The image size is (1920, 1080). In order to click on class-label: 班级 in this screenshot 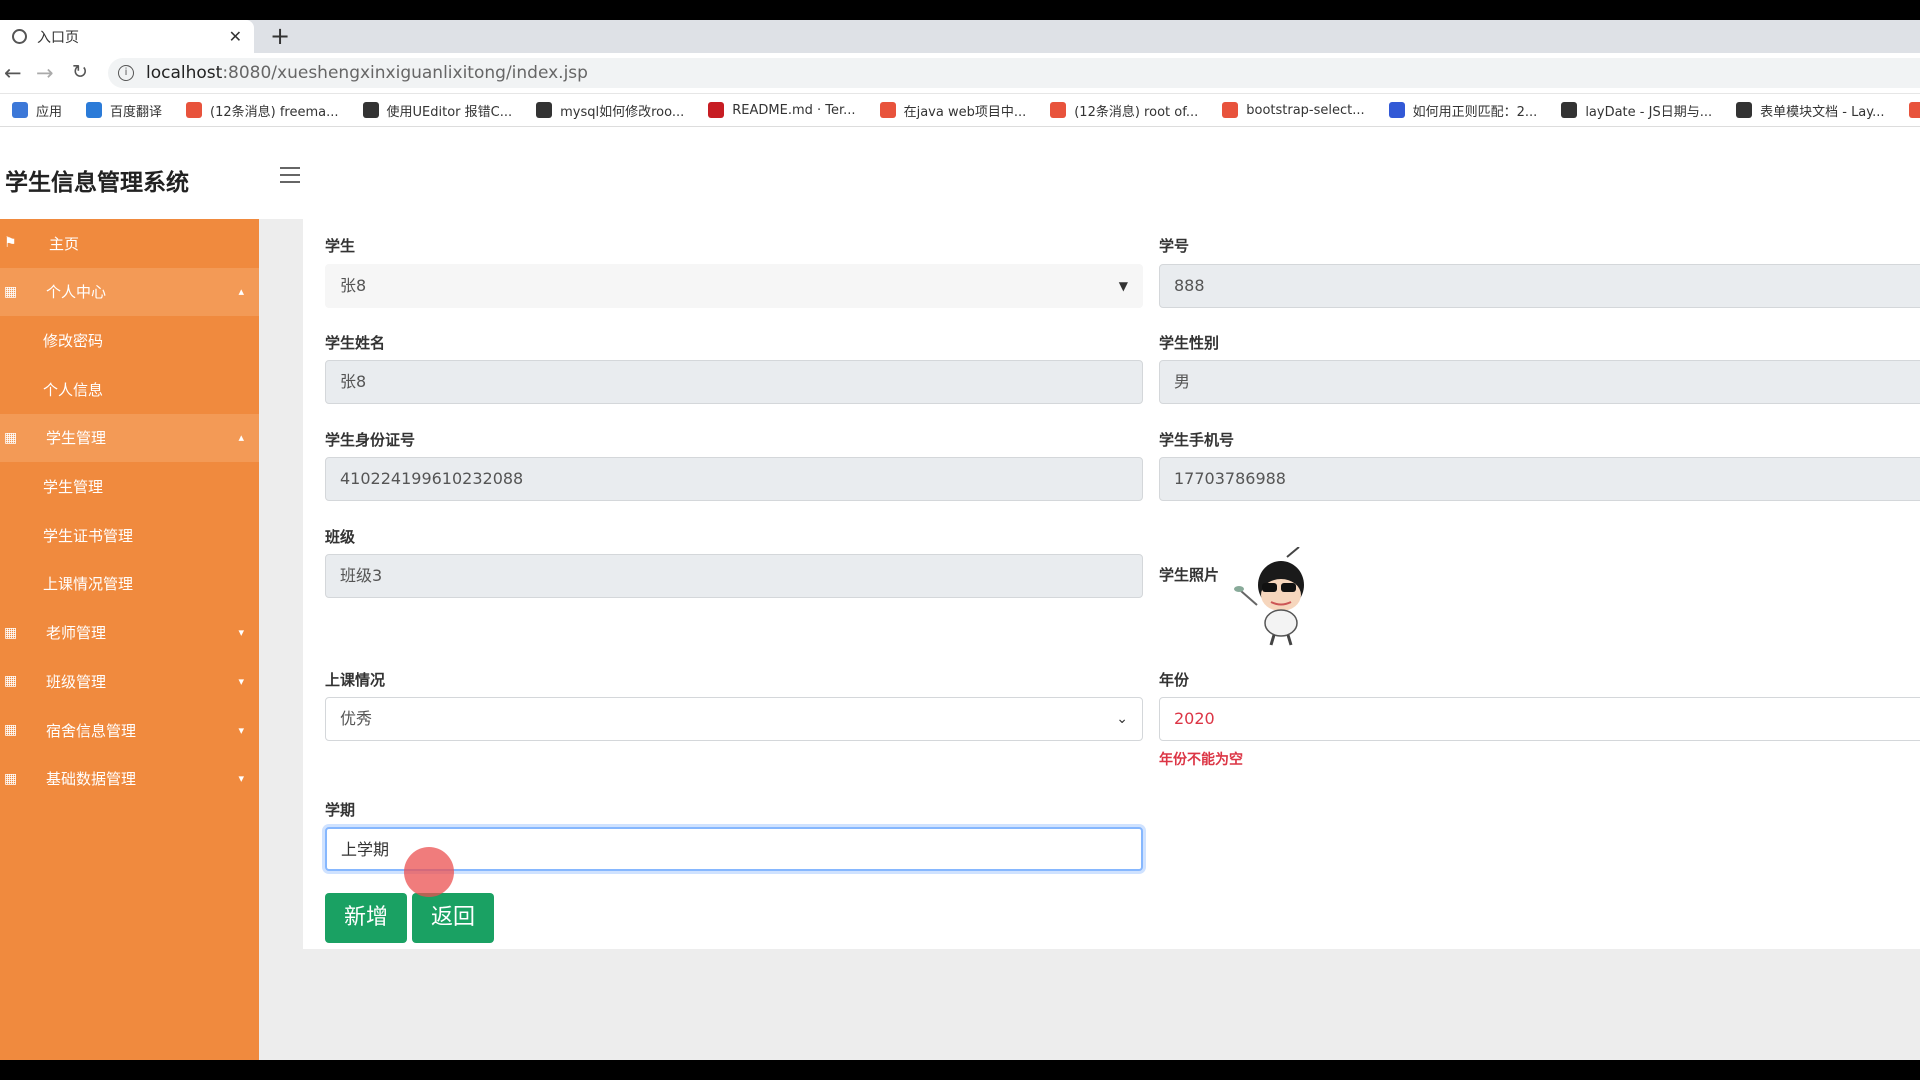, I will do `click(340, 537)`.